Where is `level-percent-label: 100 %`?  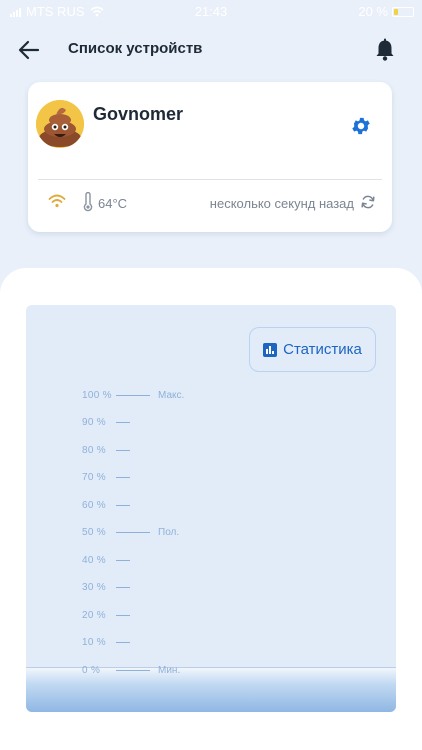 level-percent-label: 100 % is located at coordinates (97, 395).